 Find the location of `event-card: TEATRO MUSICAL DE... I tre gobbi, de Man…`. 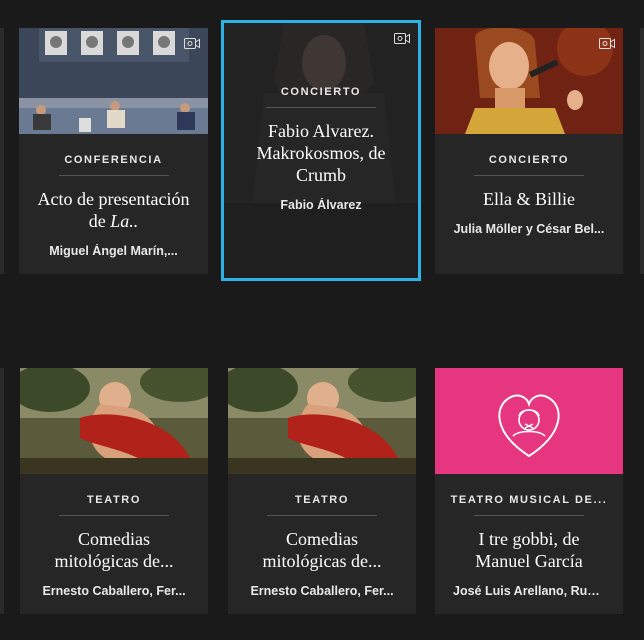

event-card: TEATRO MUSICAL DE... I tre gobbi, de Man… is located at coordinates (529, 491).